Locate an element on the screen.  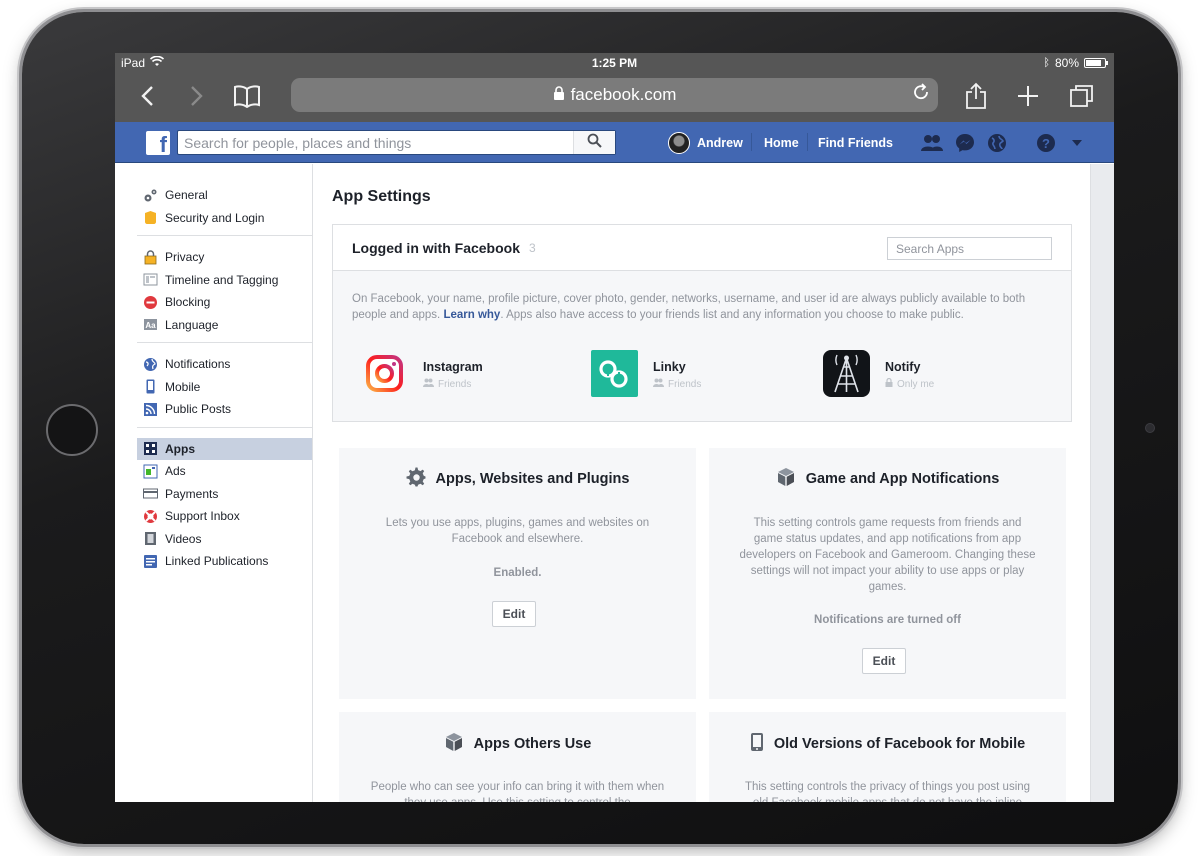
forward-icon is located at coordinates (197, 96).